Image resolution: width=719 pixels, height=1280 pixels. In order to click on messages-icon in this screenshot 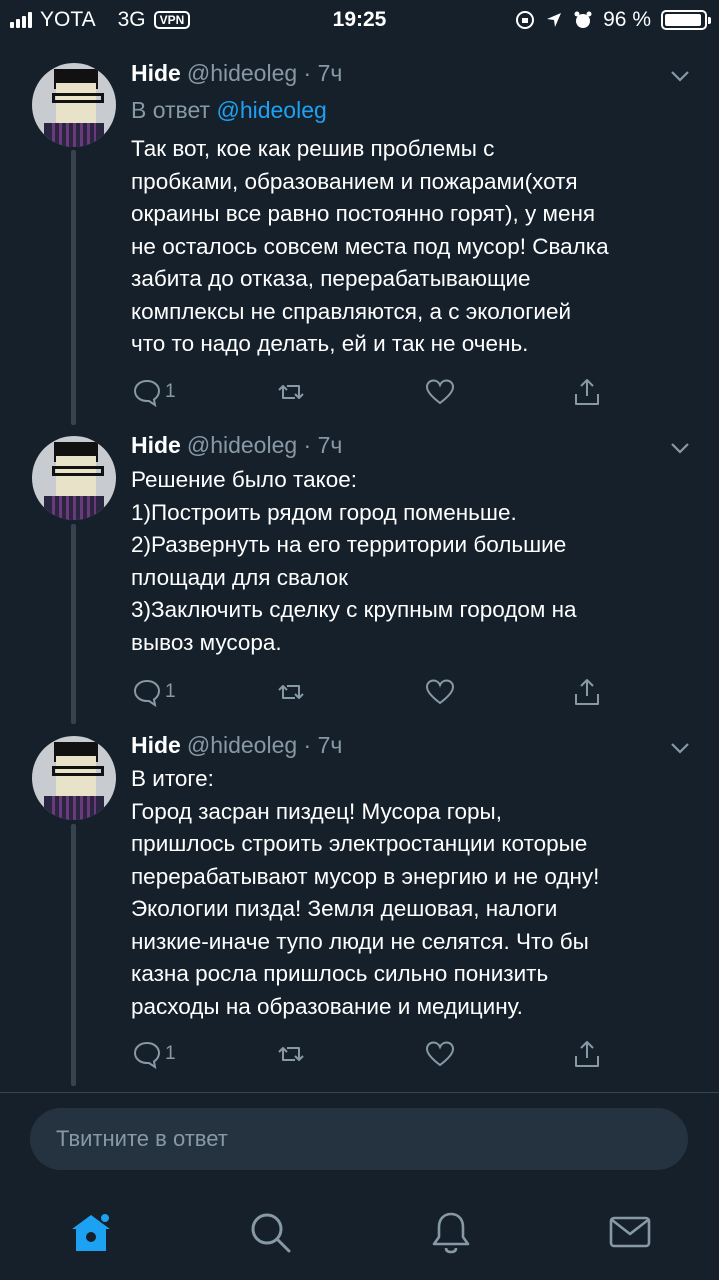, I will do `click(630, 1232)`.